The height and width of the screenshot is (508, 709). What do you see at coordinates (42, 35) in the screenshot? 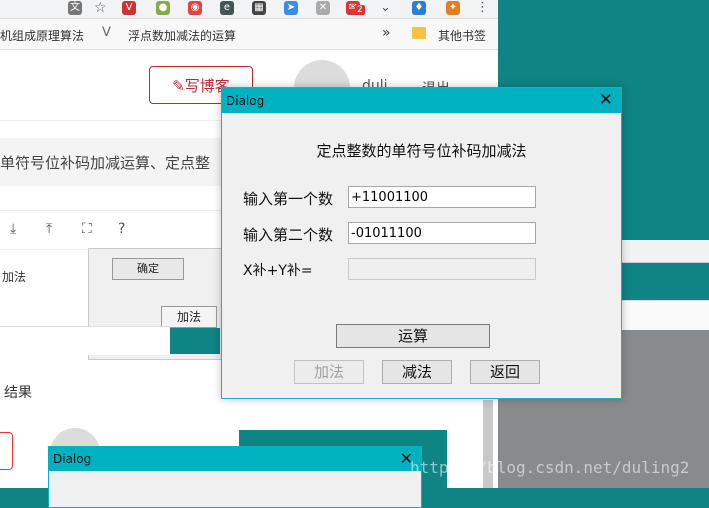
I see `bookmark-item: 机组成原理算法` at bounding box center [42, 35].